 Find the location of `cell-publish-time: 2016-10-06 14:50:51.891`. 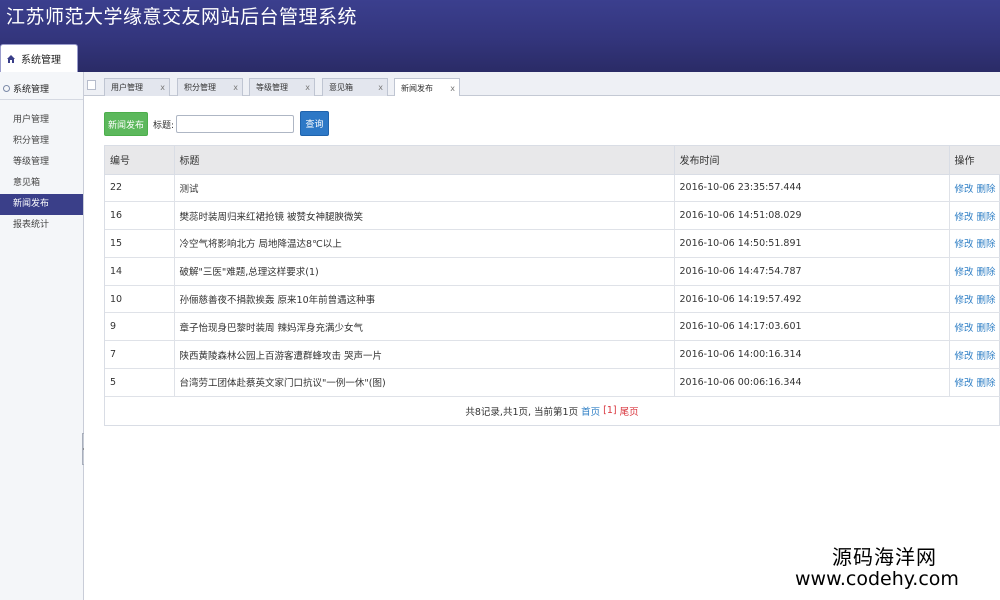

cell-publish-time: 2016-10-06 14:50:51.891 is located at coordinates (812, 243).